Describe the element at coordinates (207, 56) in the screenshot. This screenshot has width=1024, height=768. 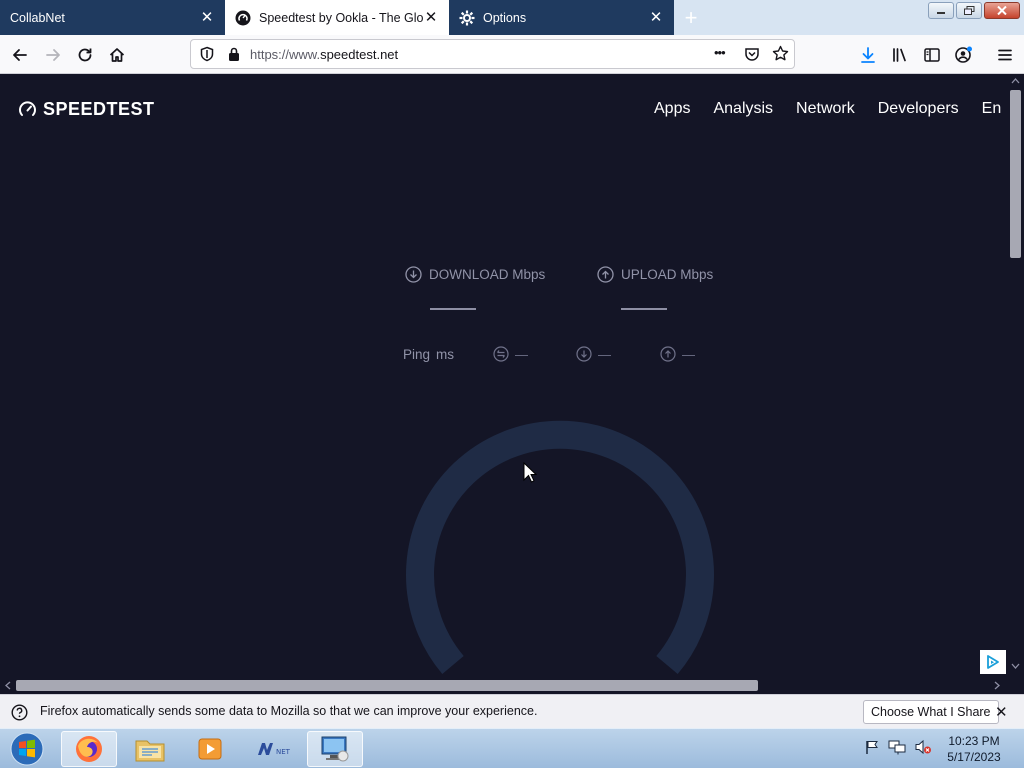
I see `tracking-shield-icon` at that location.